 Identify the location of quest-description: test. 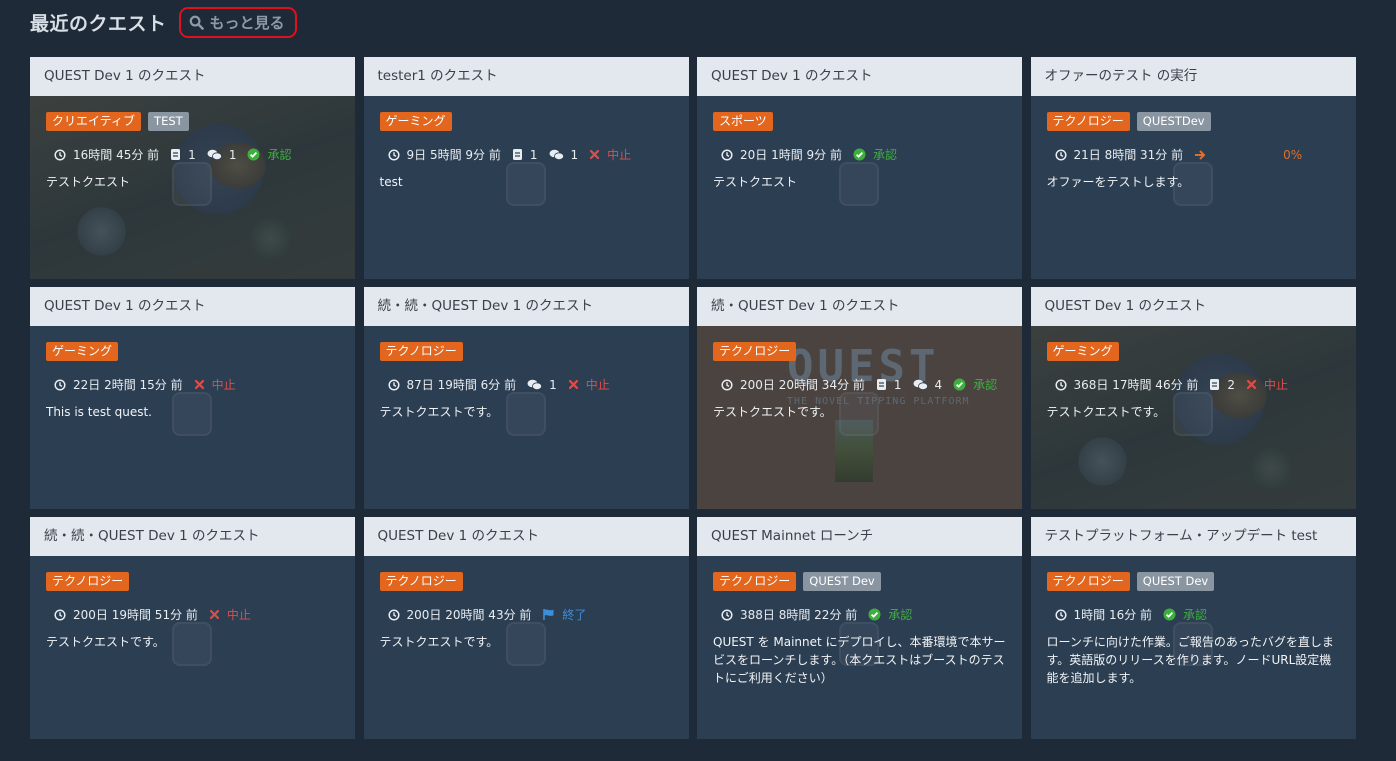
(391, 182).